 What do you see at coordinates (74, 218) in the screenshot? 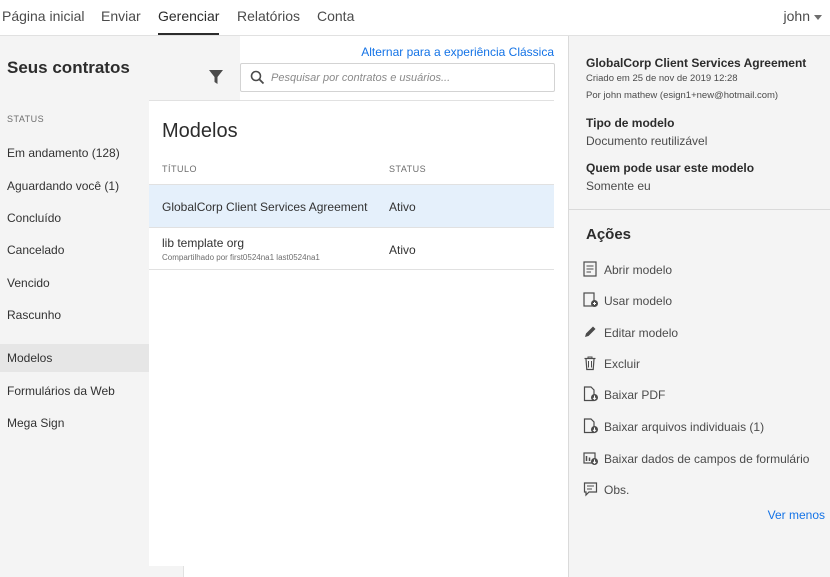
I see `sidebar-item-completed: Concluído` at bounding box center [74, 218].